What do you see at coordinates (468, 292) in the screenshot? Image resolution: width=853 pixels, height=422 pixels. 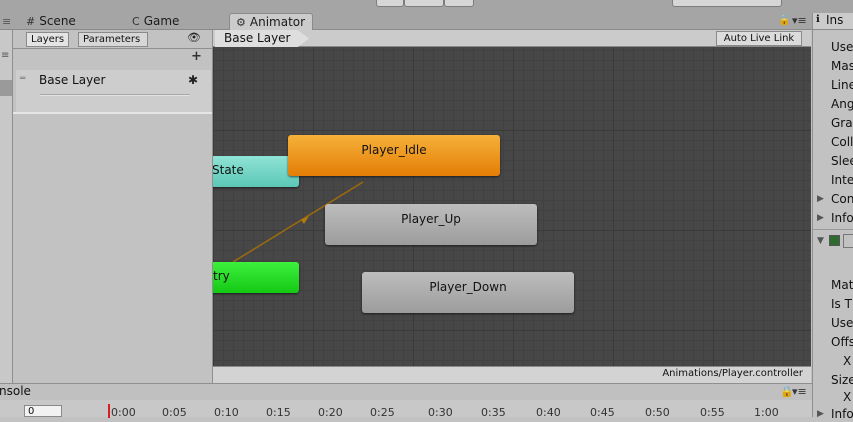 I see `player-down-node: Player_Down` at bounding box center [468, 292].